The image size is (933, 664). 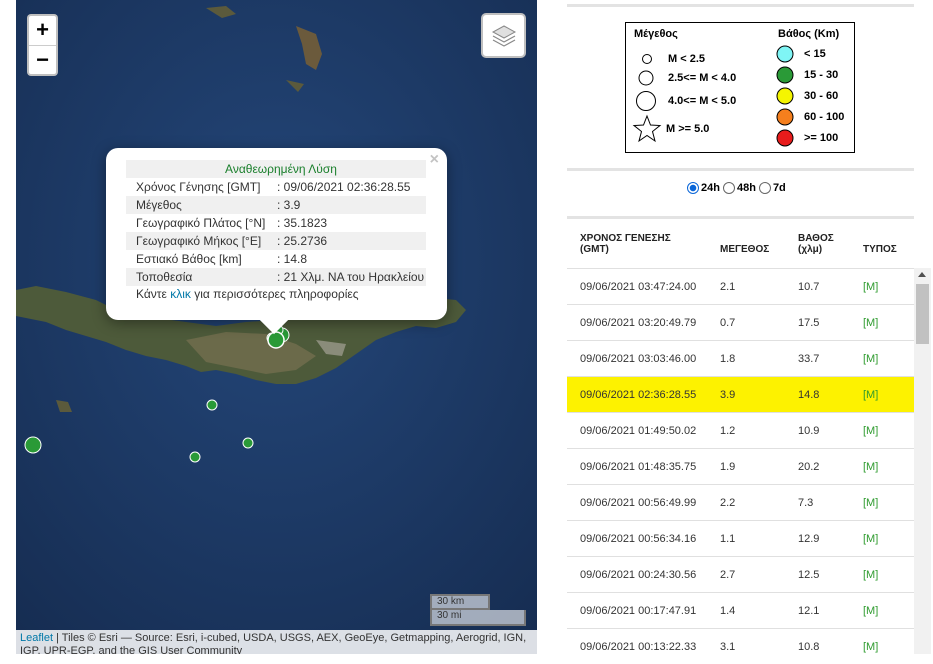 What do you see at coordinates (638, 287) in the screenshot?
I see `cell-time: 09/06/2021 03:47:24.00` at bounding box center [638, 287].